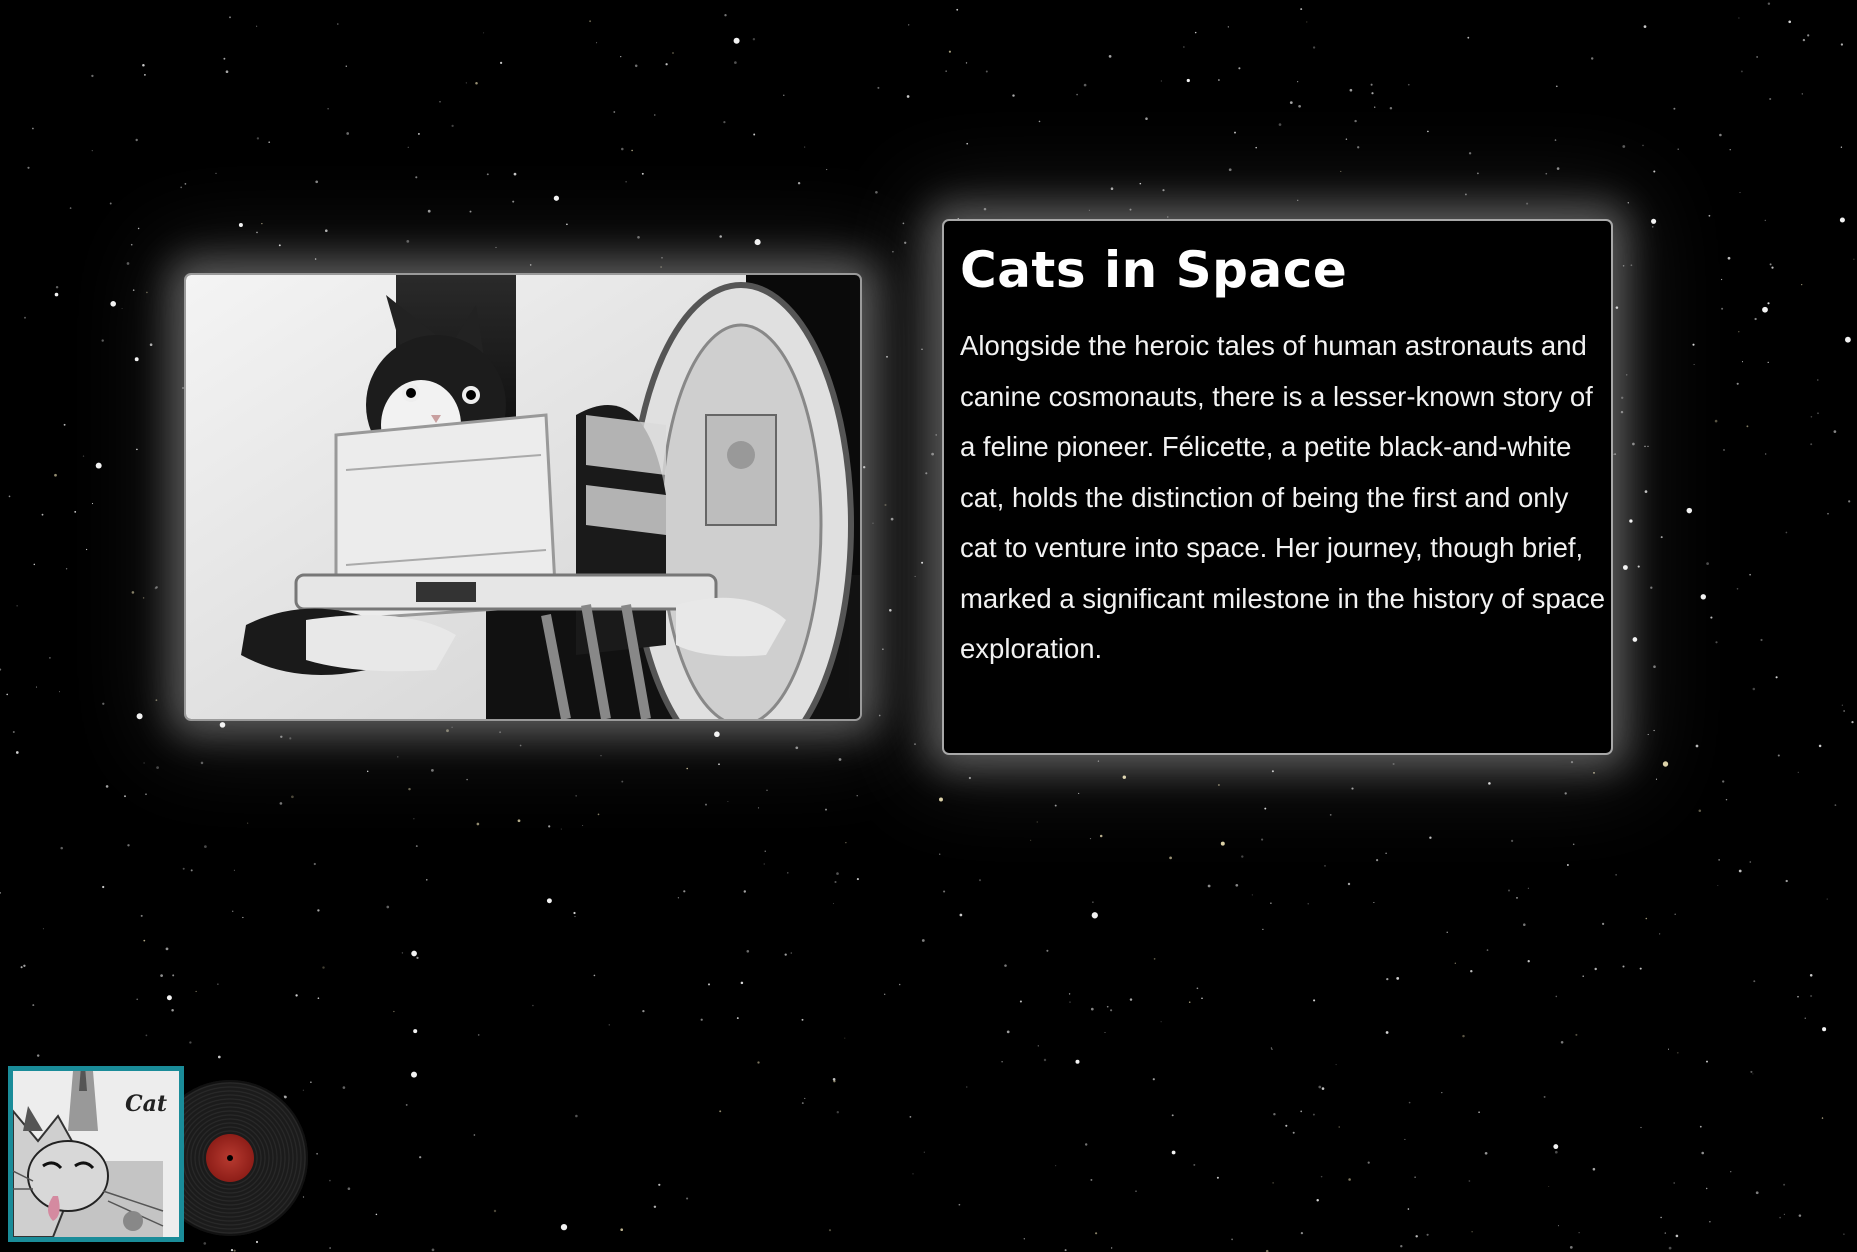 The width and height of the screenshot is (1857, 1252). I want to click on album-cover-art: Cat, so click(96, 1154).